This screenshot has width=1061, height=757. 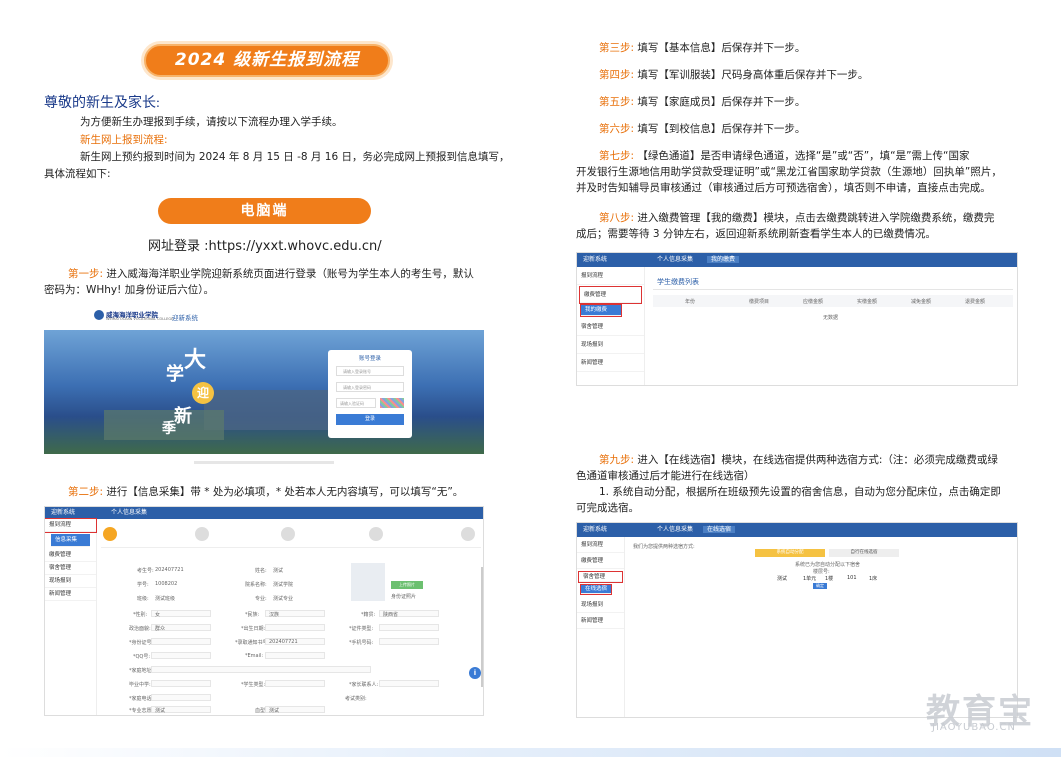 I want to click on login-title: 账号登录, so click(x=369, y=359).